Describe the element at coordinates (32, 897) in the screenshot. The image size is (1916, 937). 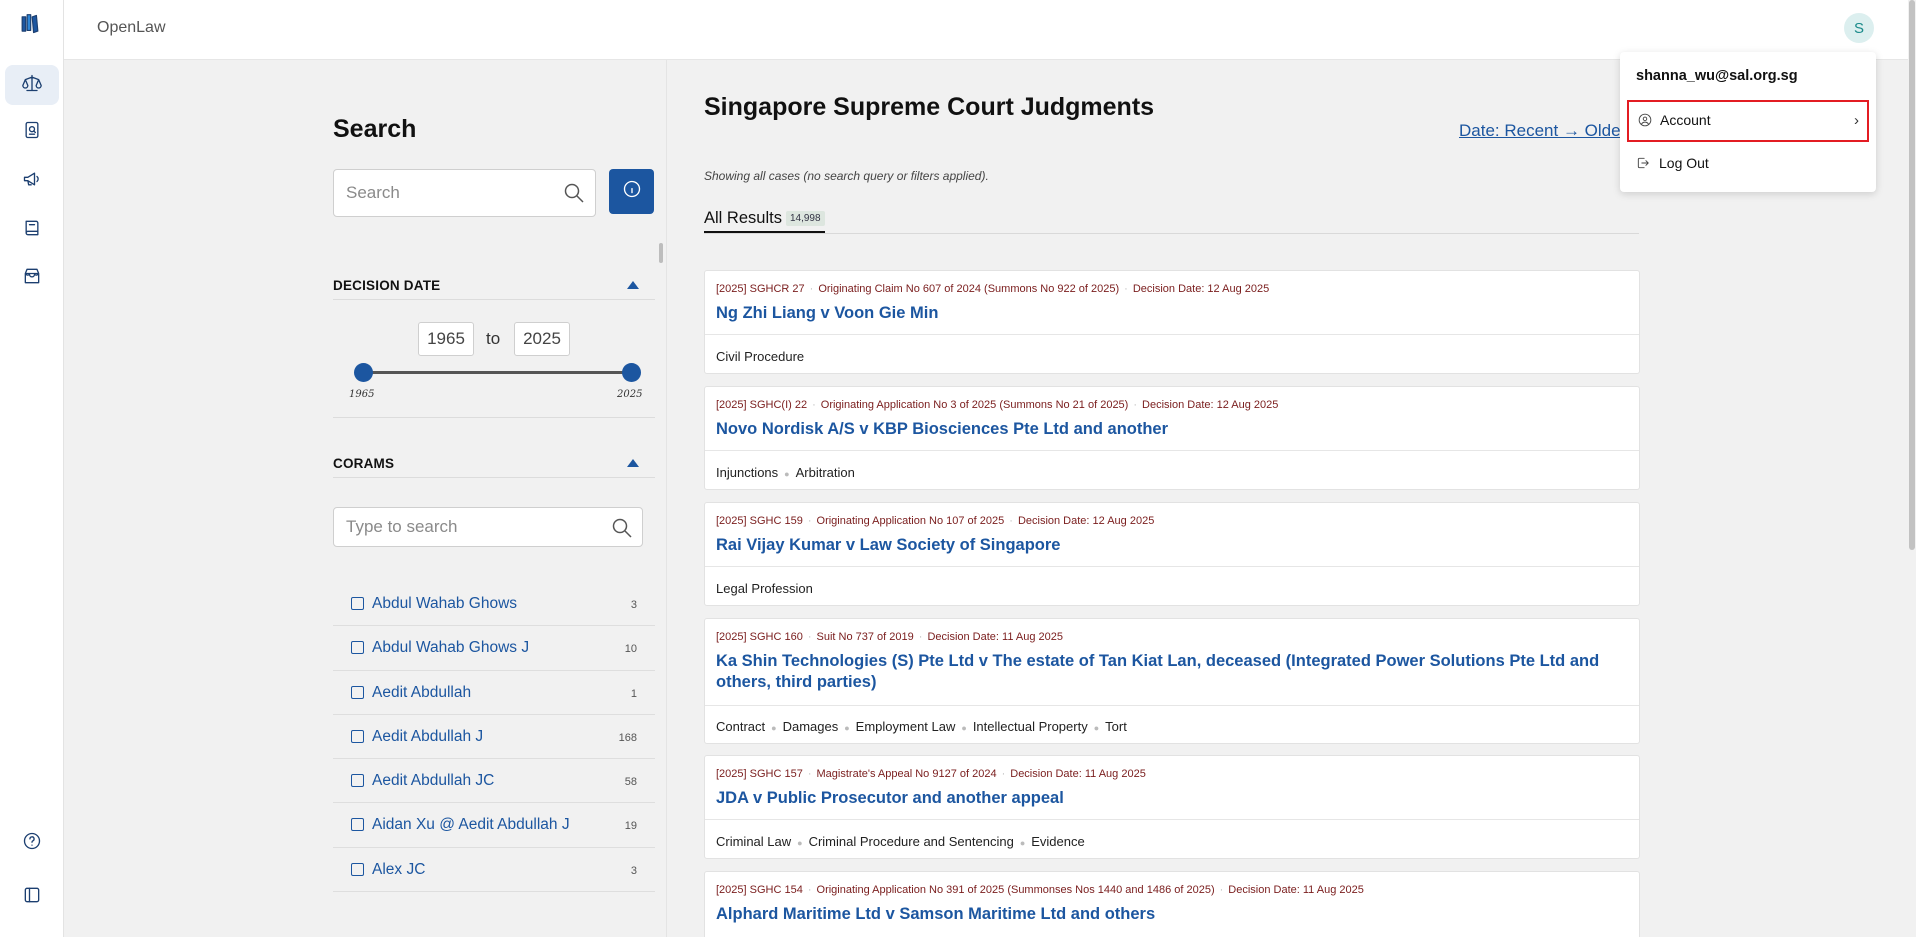
I see `sidebar-toggle-button` at that location.